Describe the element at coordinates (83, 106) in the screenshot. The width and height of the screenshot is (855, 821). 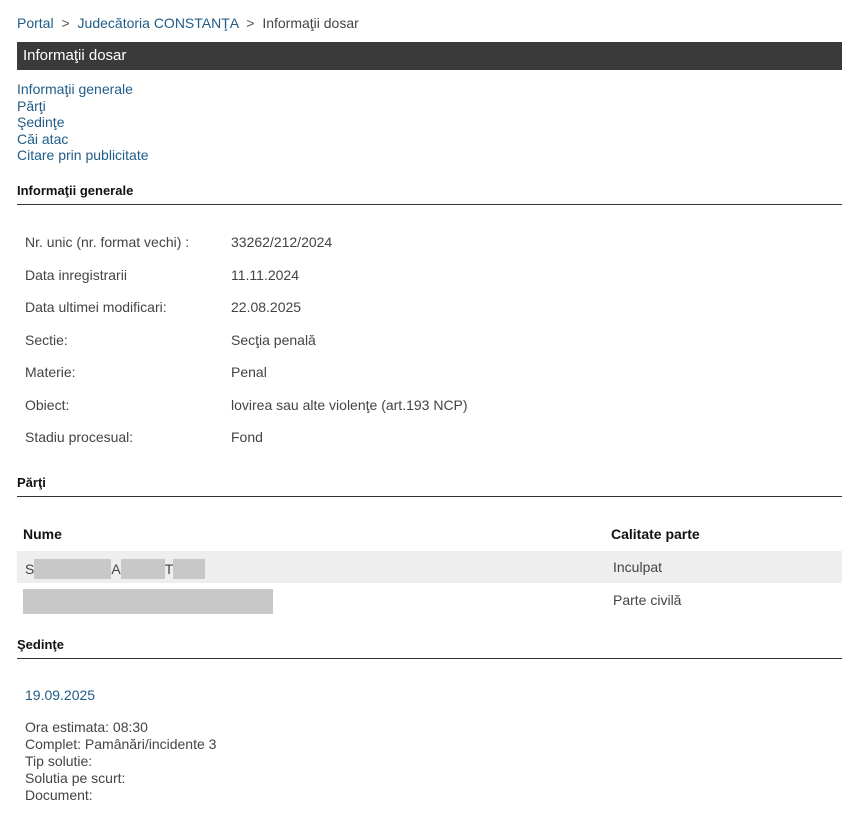
I see `nav-link-parti: Părţi` at that location.